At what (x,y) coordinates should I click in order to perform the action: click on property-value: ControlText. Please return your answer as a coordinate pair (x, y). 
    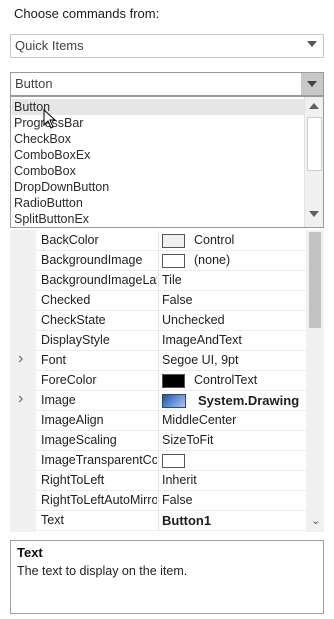
    Looking at the image, I should click on (225, 380).